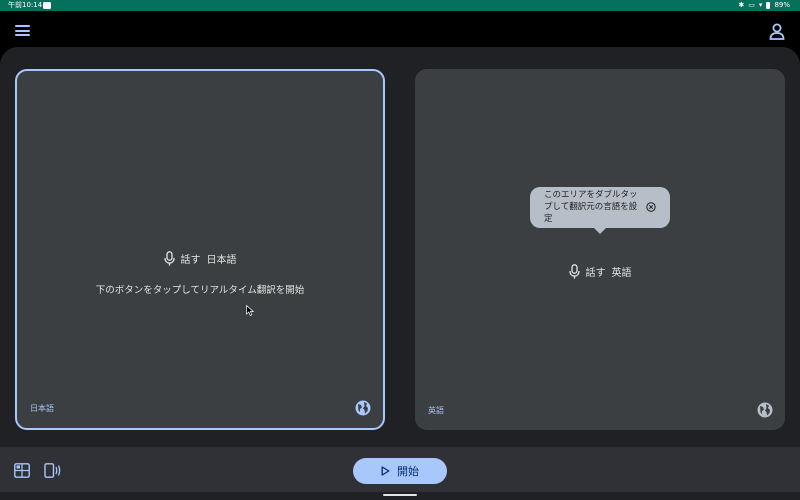 The image size is (800, 500). I want to click on wifi-icon: ▾, so click(760, 5).